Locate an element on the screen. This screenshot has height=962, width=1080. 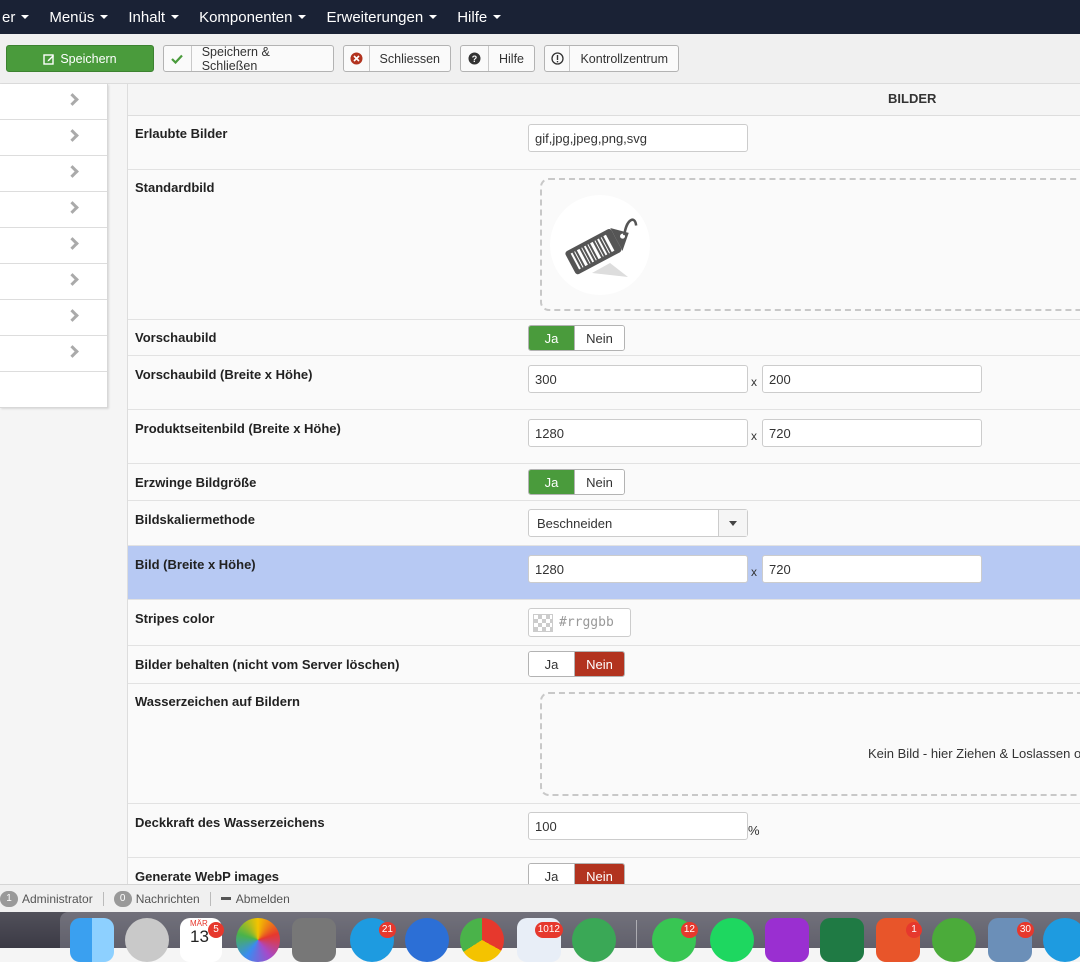
save-close-button: Speichern & Schließen is located at coordinates (248, 58).